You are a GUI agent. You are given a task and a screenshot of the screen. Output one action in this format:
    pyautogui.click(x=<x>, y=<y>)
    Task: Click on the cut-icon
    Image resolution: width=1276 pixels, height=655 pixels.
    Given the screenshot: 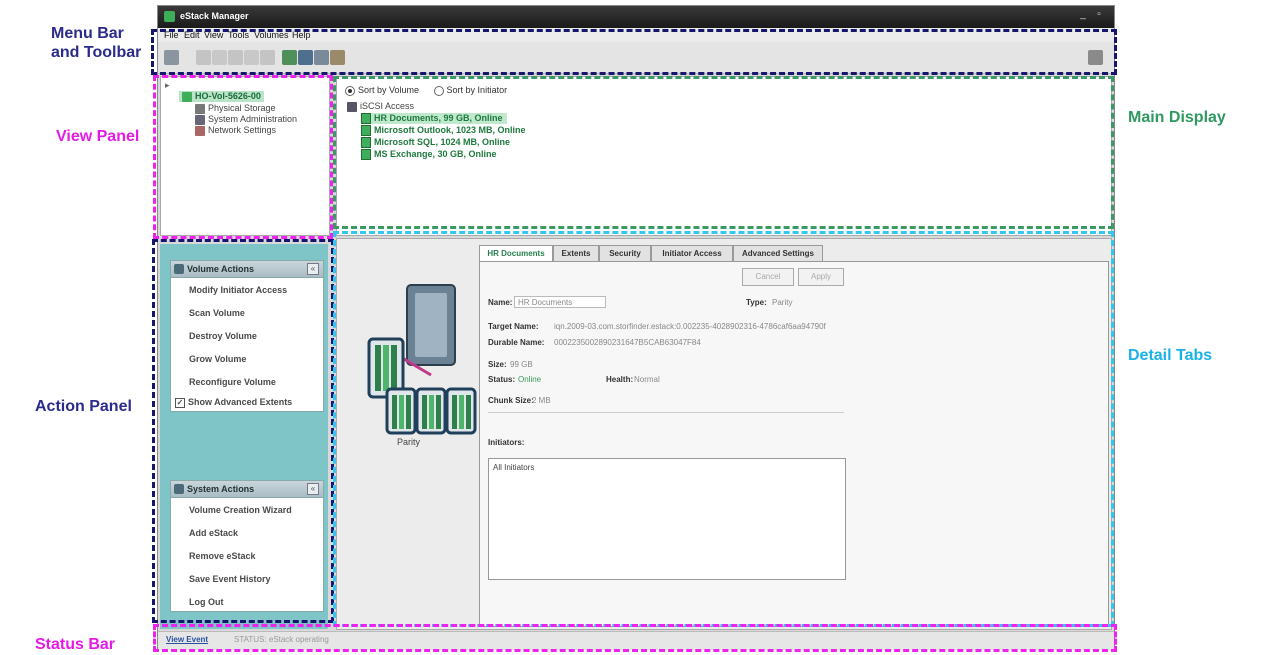 What is the action you would take?
    pyautogui.click(x=203, y=57)
    